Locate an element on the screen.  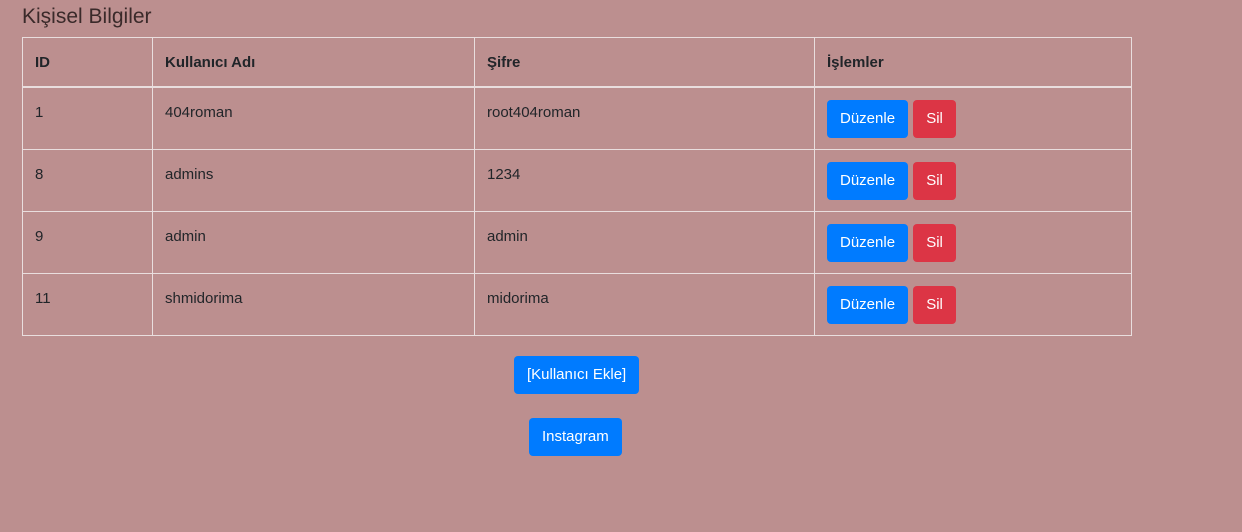
cell-password: root404roman is located at coordinates (644, 118).